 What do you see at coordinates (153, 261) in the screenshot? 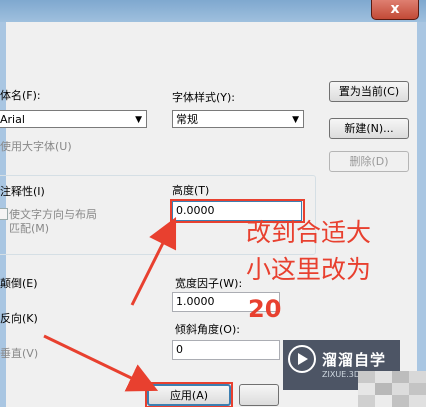
I see `arrow-to-height-input` at bounding box center [153, 261].